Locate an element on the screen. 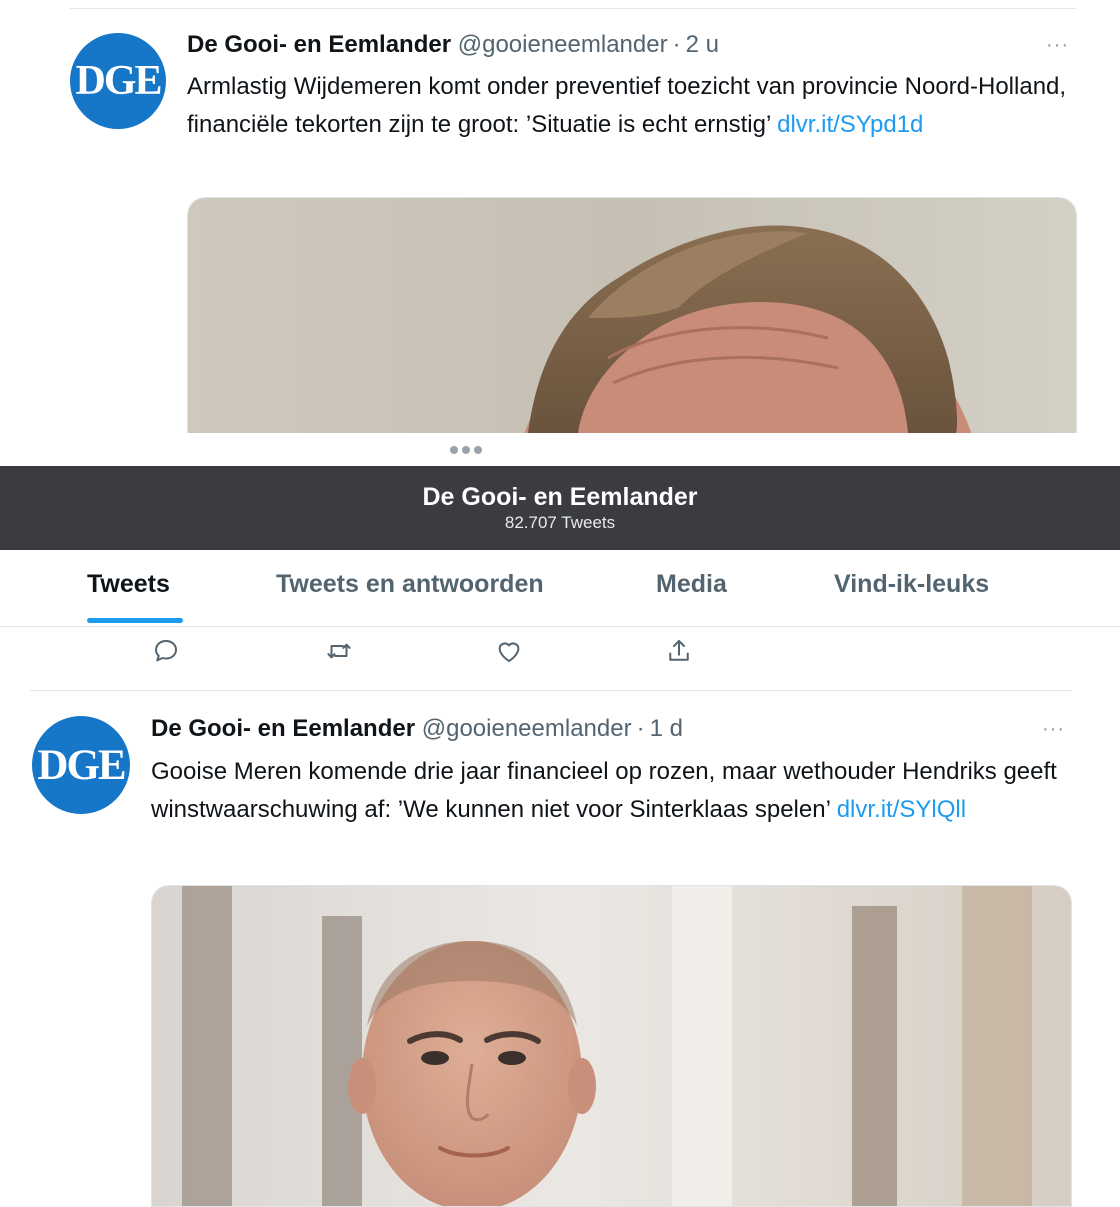  more-indicator-icon is located at coordinates (466, 450).